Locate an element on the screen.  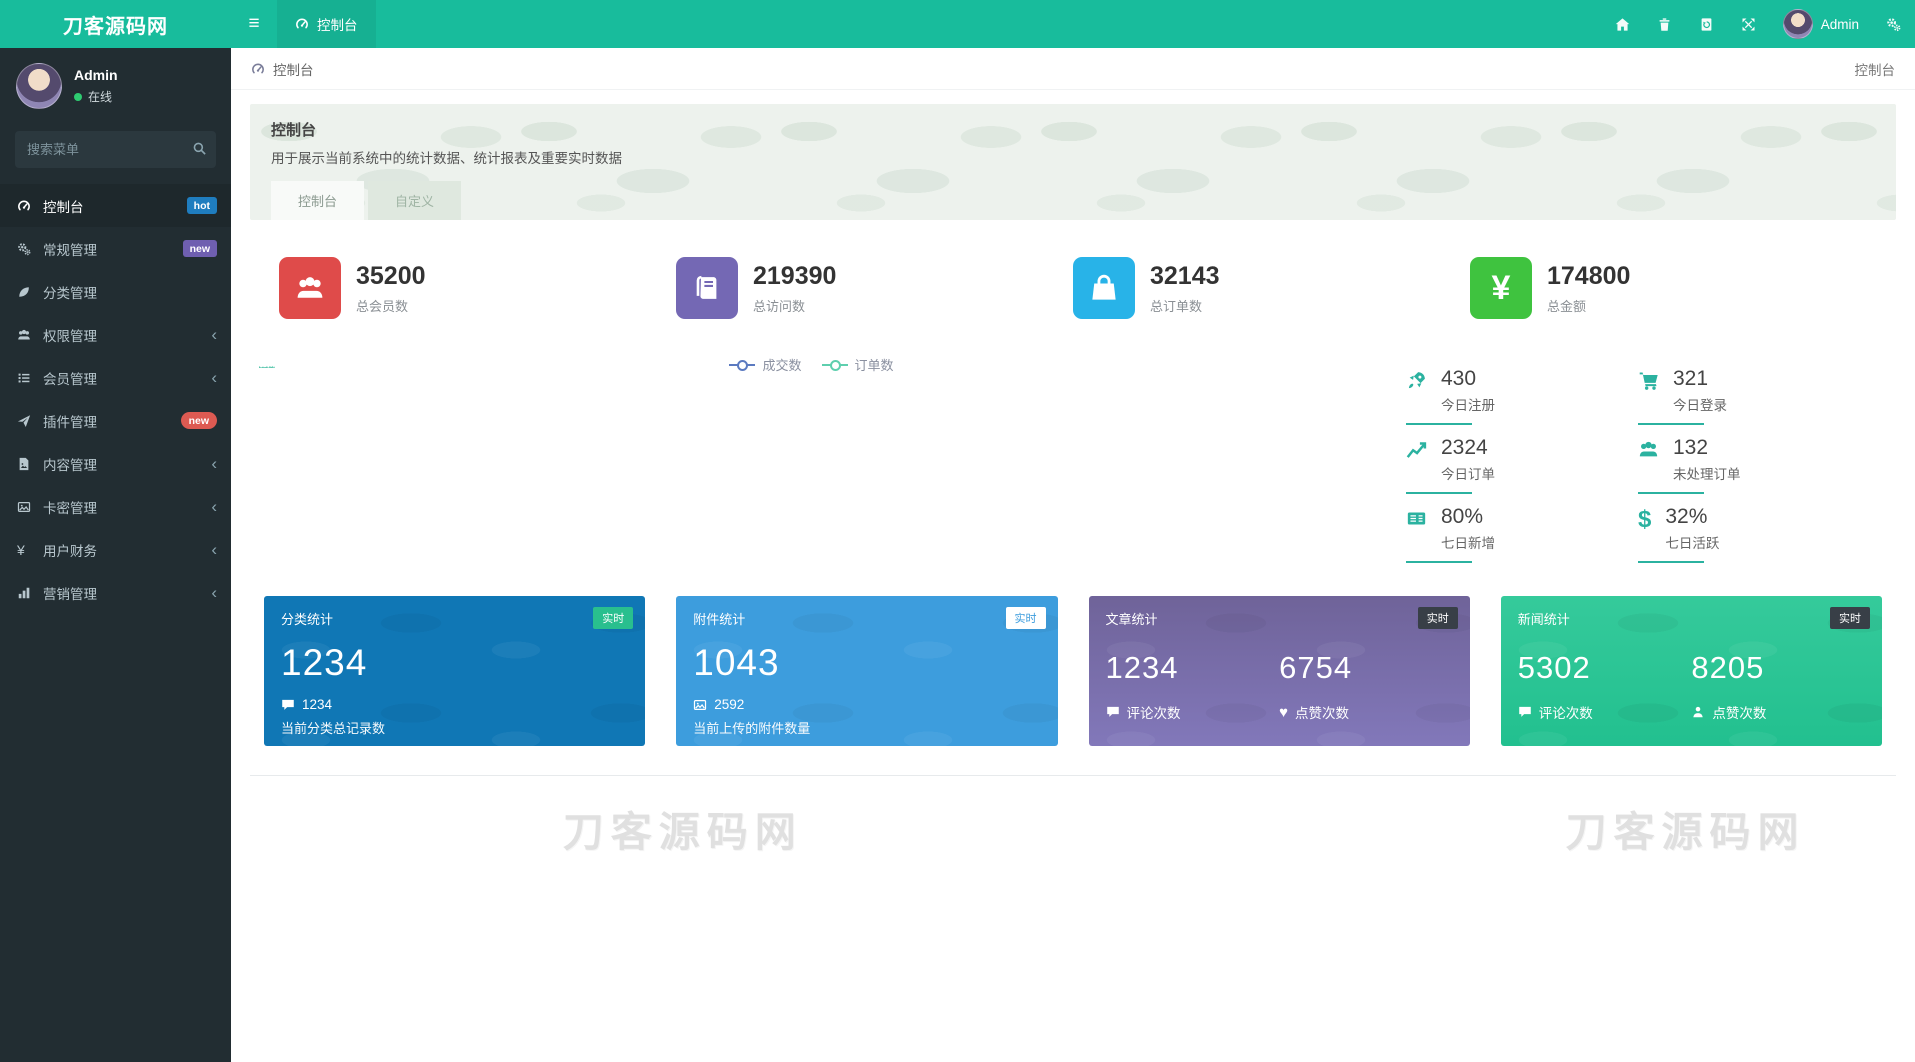
card-title: 分类统计 is located at coordinates (307, 619).